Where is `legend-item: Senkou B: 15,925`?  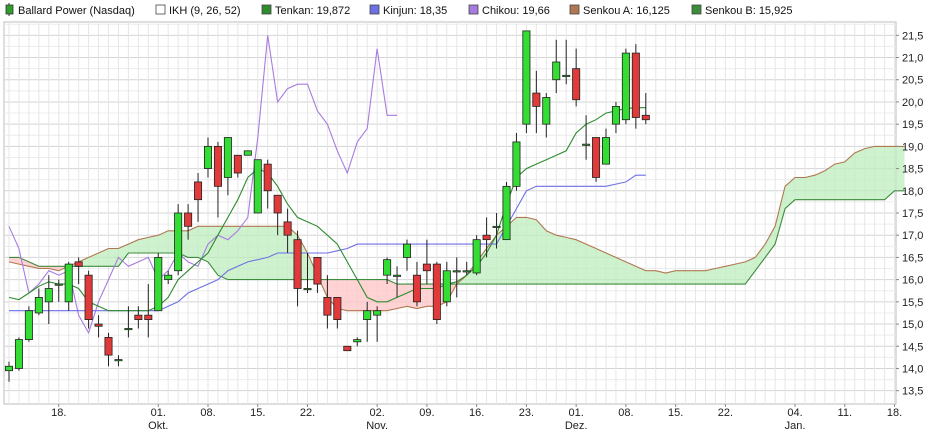
legend-item: Senkou B: 15,925 is located at coordinates (741, 10).